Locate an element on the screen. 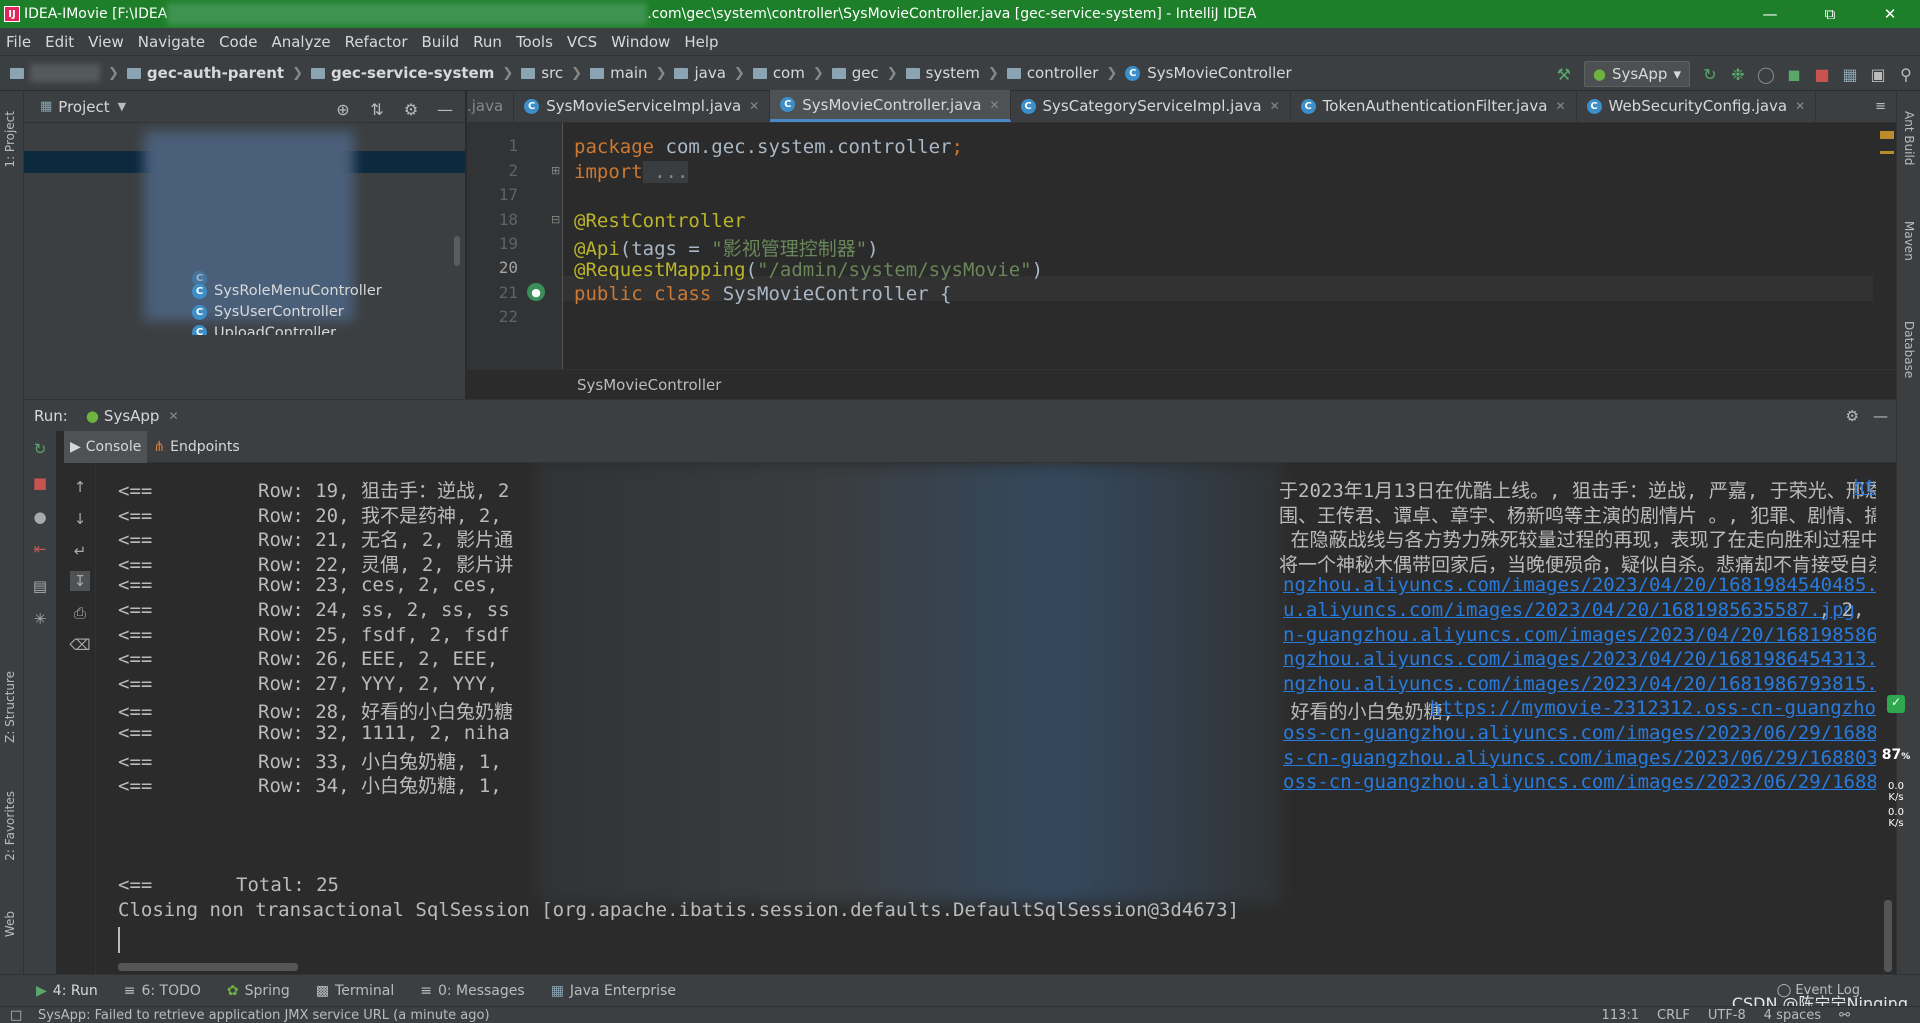 Image resolution: width=1920 pixels, height=1023 pixels. tool-messages: ≡ 0: Messages is located at coordinates (472, 991).